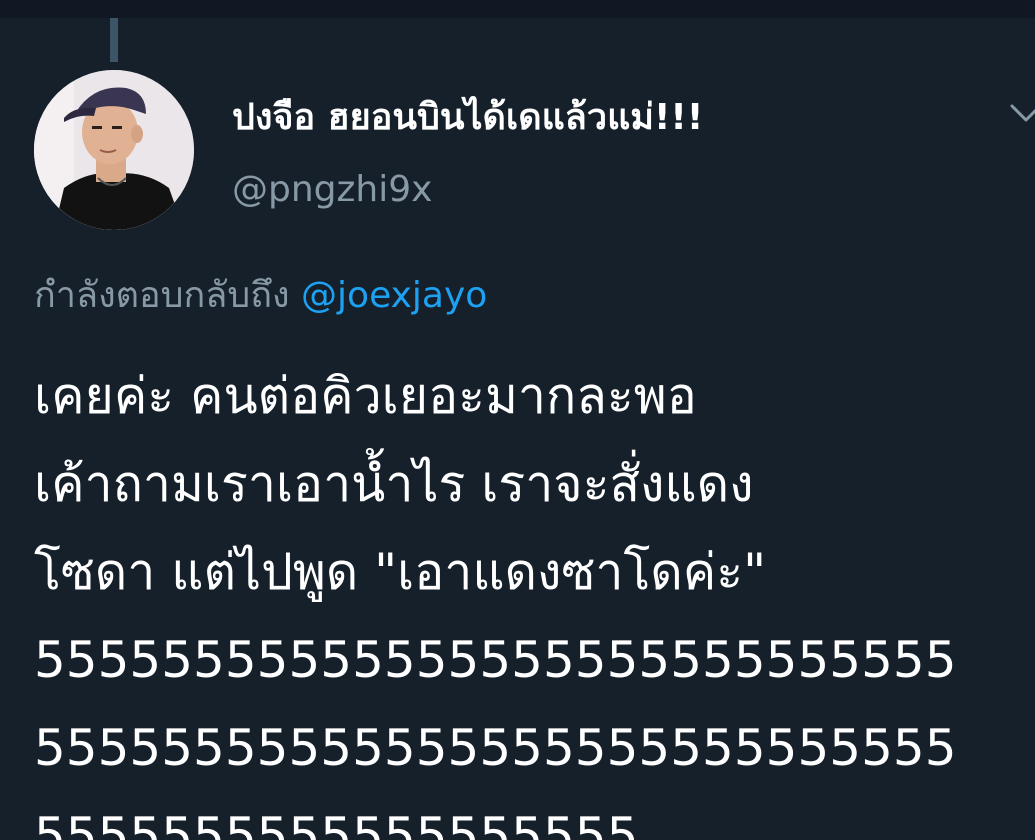 This screenshot has height=840, width=1035. I want to click on tweet-text-line: 5555555555555555555, so click(336, 823).